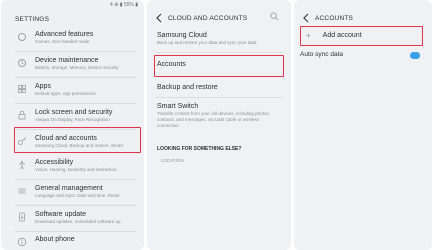 The height and width of the screenshot is (250, 432). What do you see at coordinates (72, 5) in the screenshot?
I see `status-bar: 4 ⊕ ▮ 55% ▮` at bounding box center [72, 5].